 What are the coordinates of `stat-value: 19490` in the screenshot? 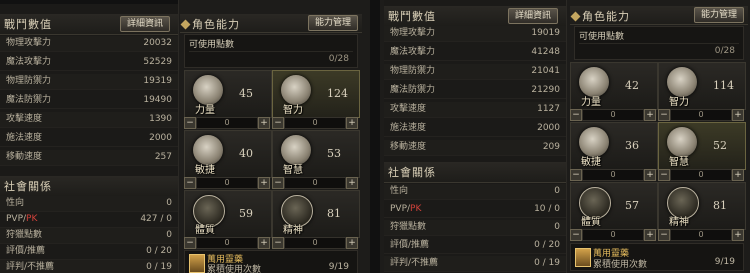 It's located at (157, 100).